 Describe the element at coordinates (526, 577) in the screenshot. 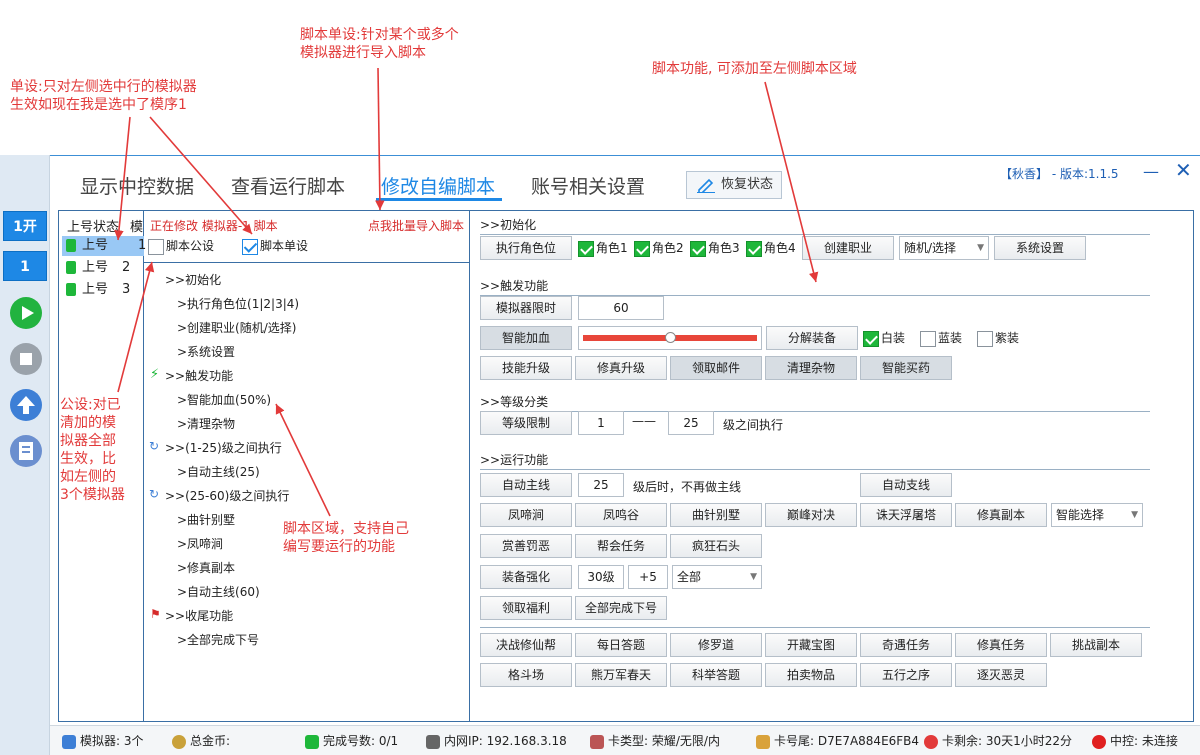

I see `equip-enhance-button: 装备强化` at that location.